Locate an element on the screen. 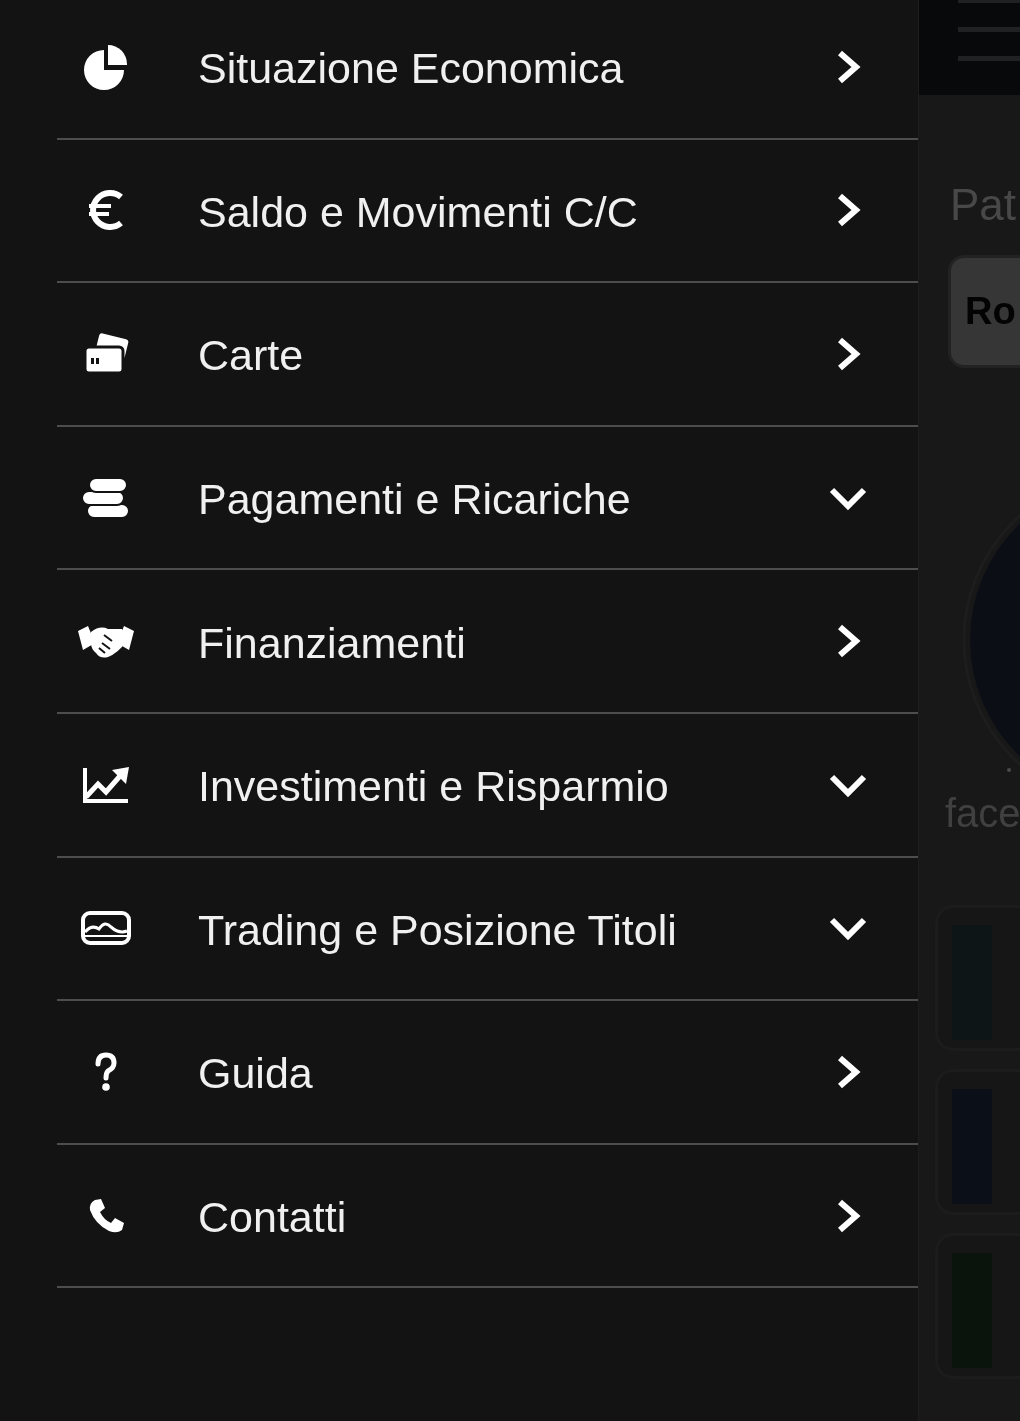  menu-item: Finanziamenti is located at coordinates (487, 641).